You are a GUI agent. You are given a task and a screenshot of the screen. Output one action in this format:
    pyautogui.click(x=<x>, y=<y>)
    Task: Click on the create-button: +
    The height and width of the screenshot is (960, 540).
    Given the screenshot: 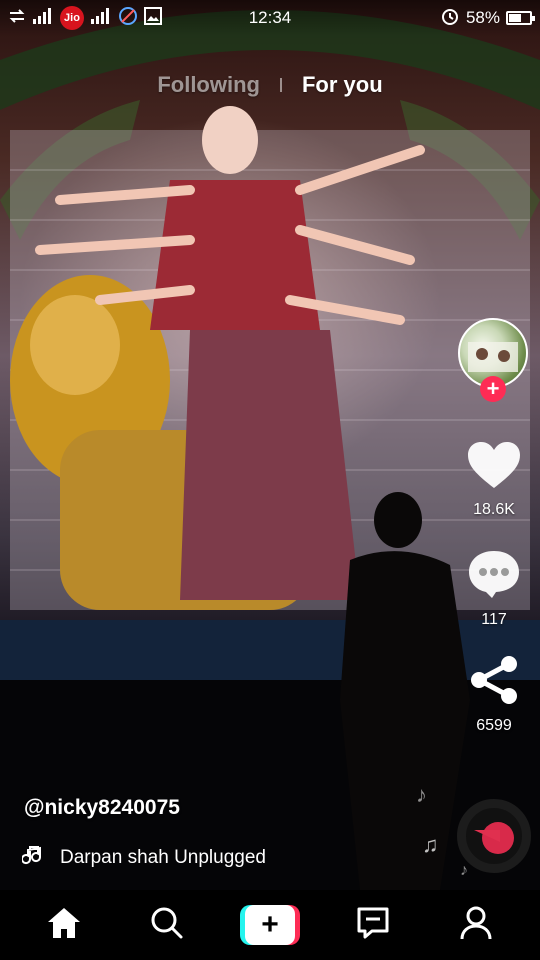 What is the action you would take?
    pyautogui.click(x=269, y=925)
    